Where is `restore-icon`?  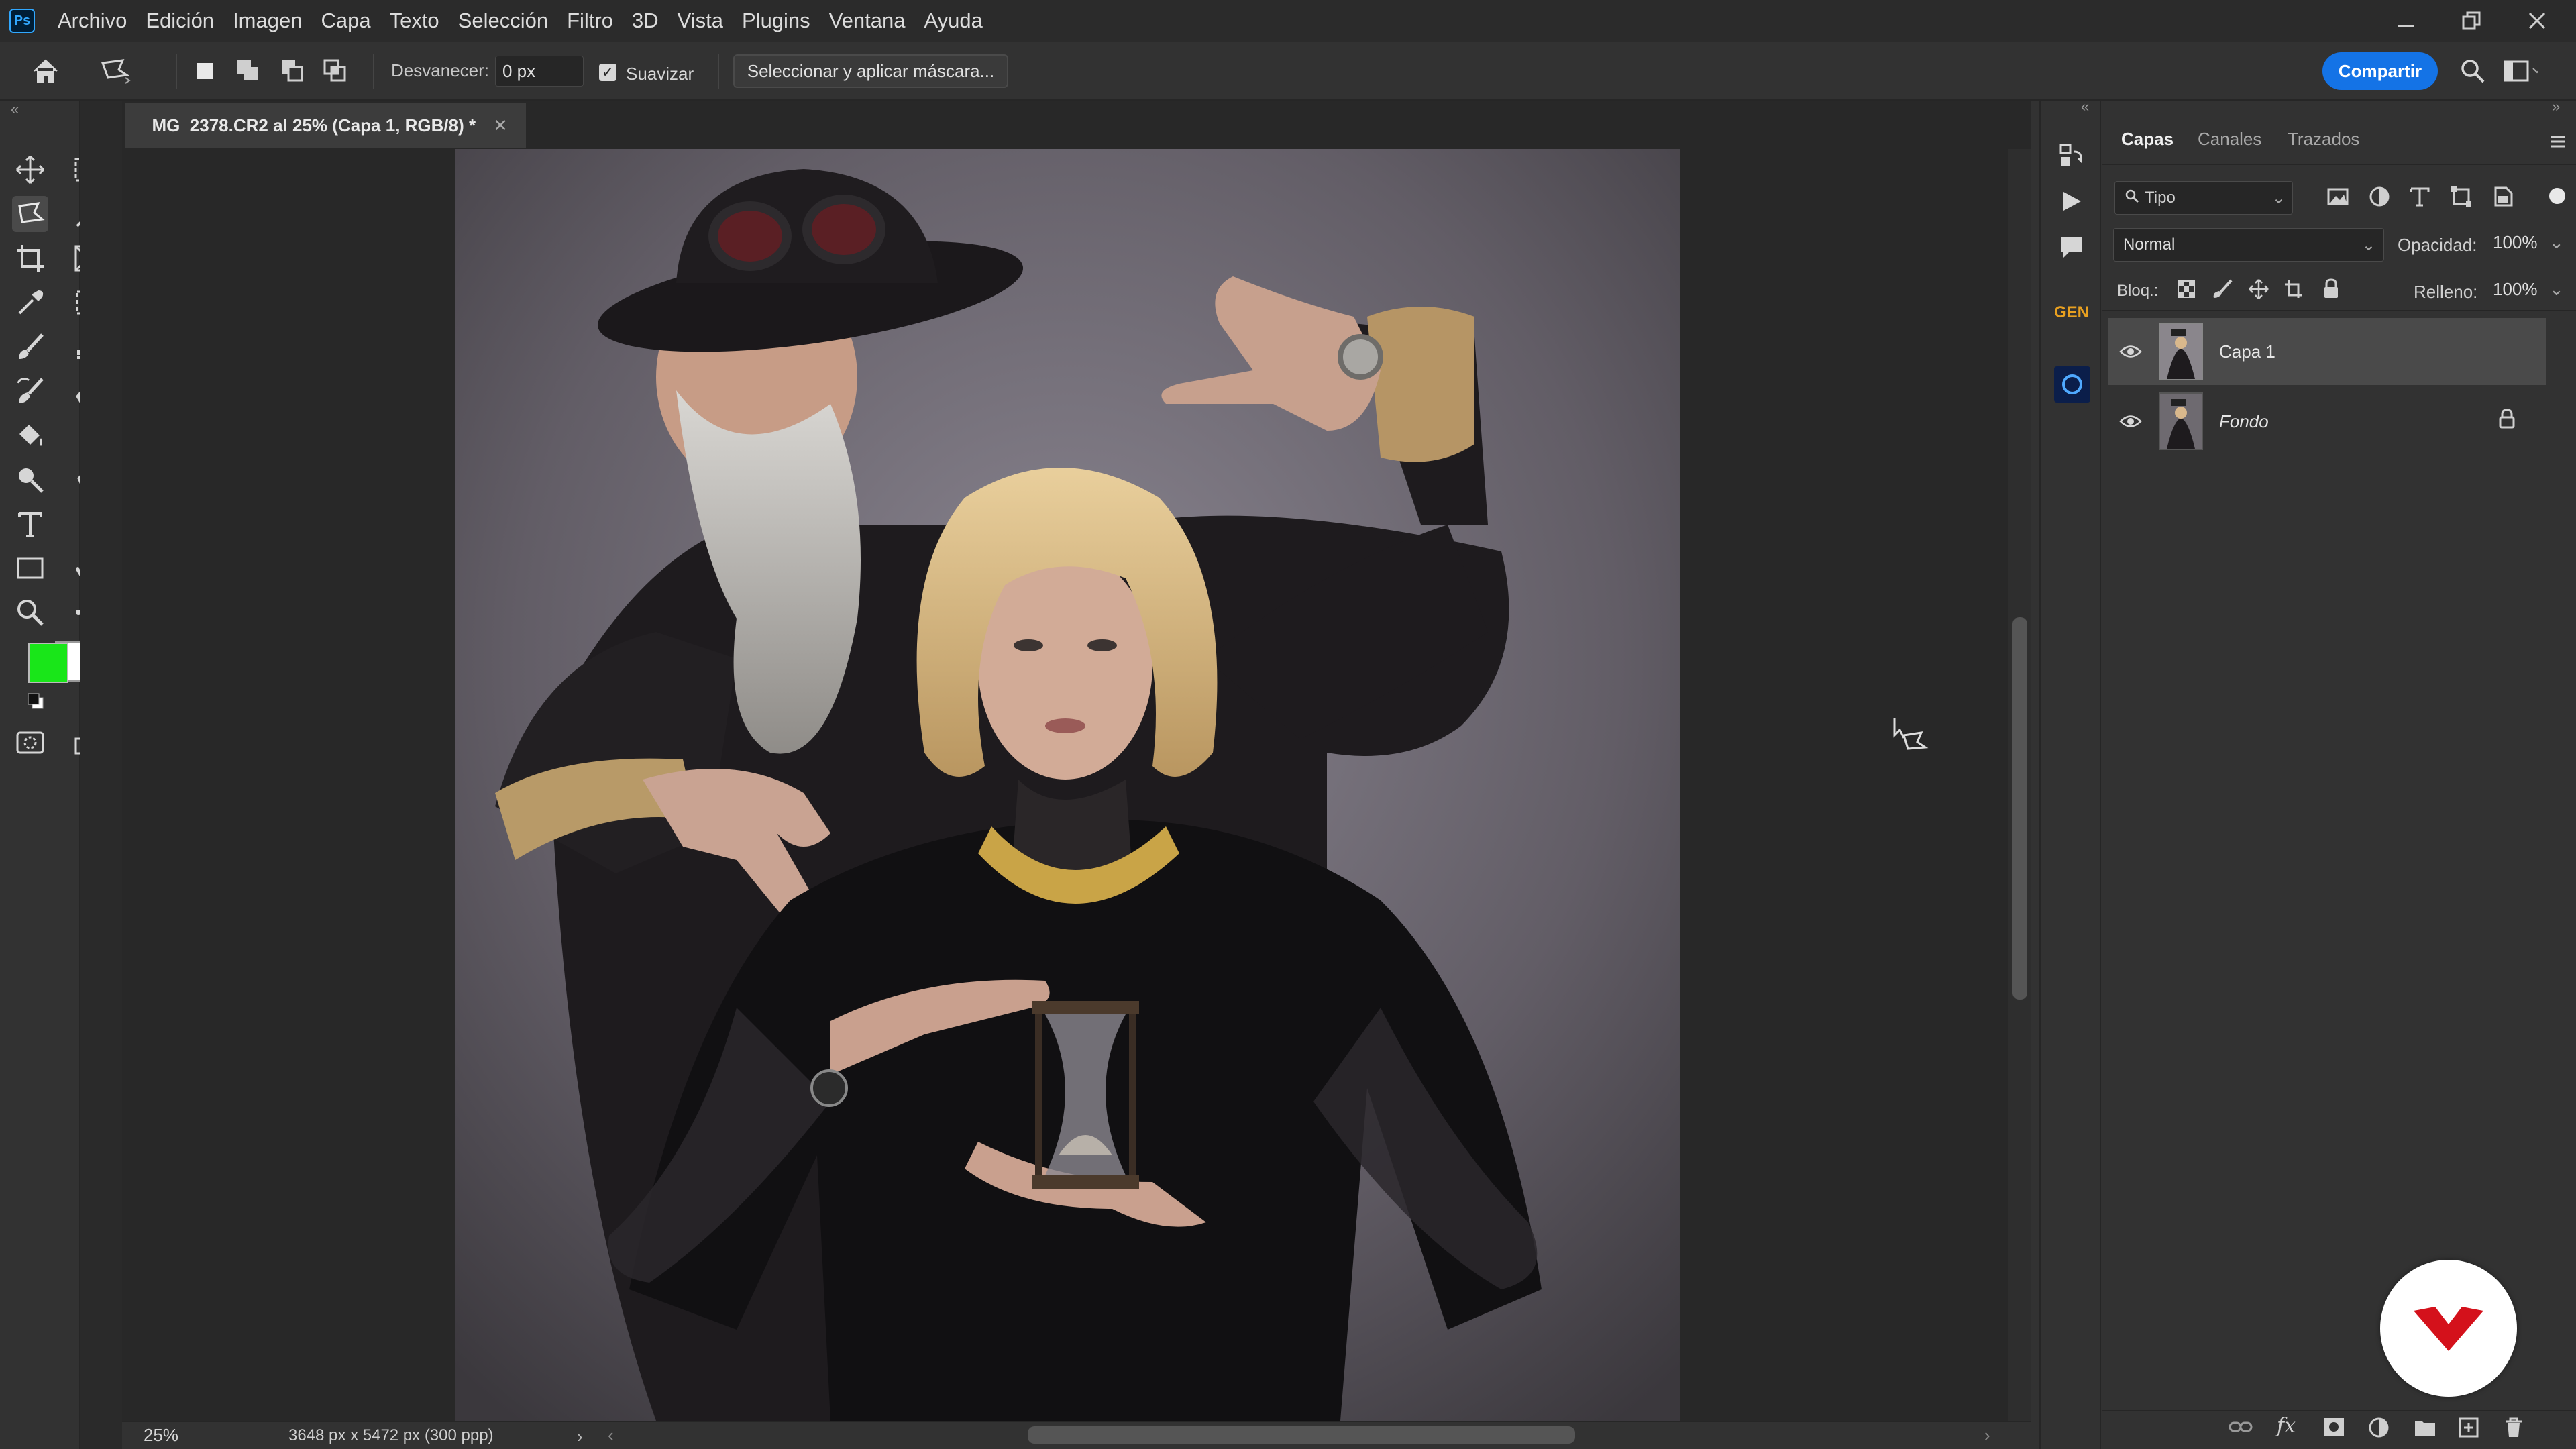
restore-icon is located at coordinates (2471, 21).